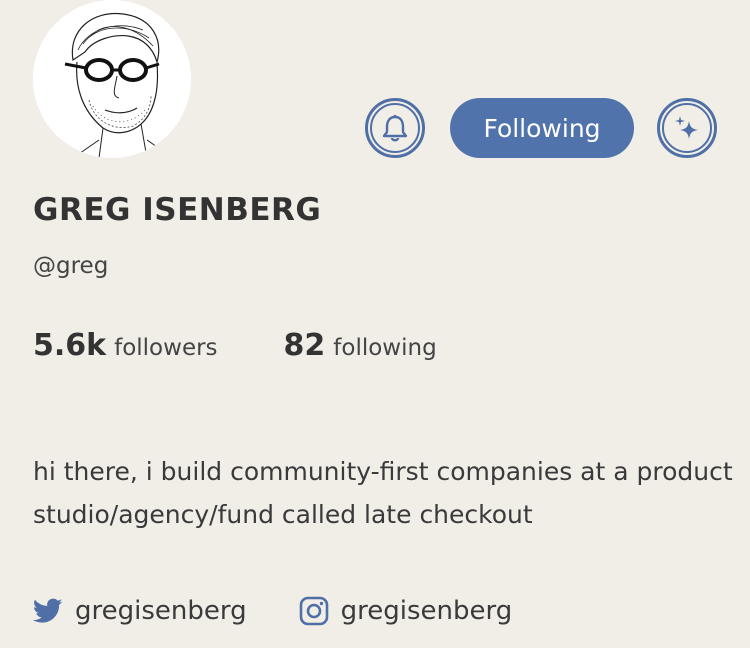 The image size is (750, 648). I want to click on avatar, so click(112, 79).